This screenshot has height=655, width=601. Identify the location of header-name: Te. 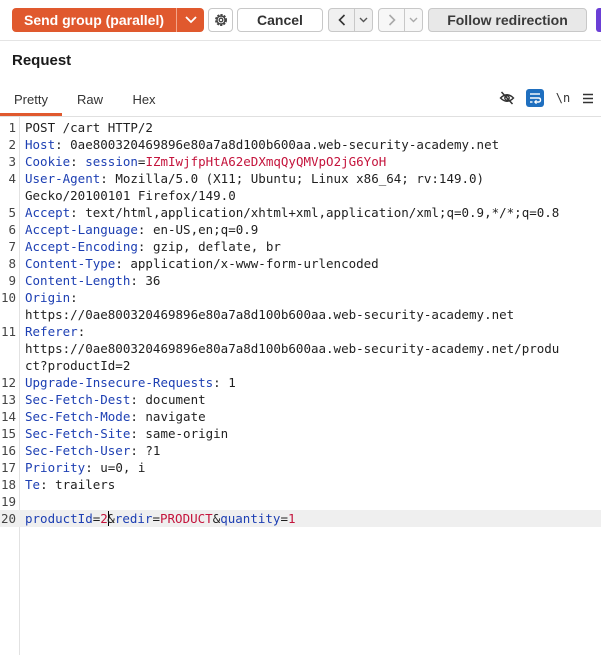
(33, 484).